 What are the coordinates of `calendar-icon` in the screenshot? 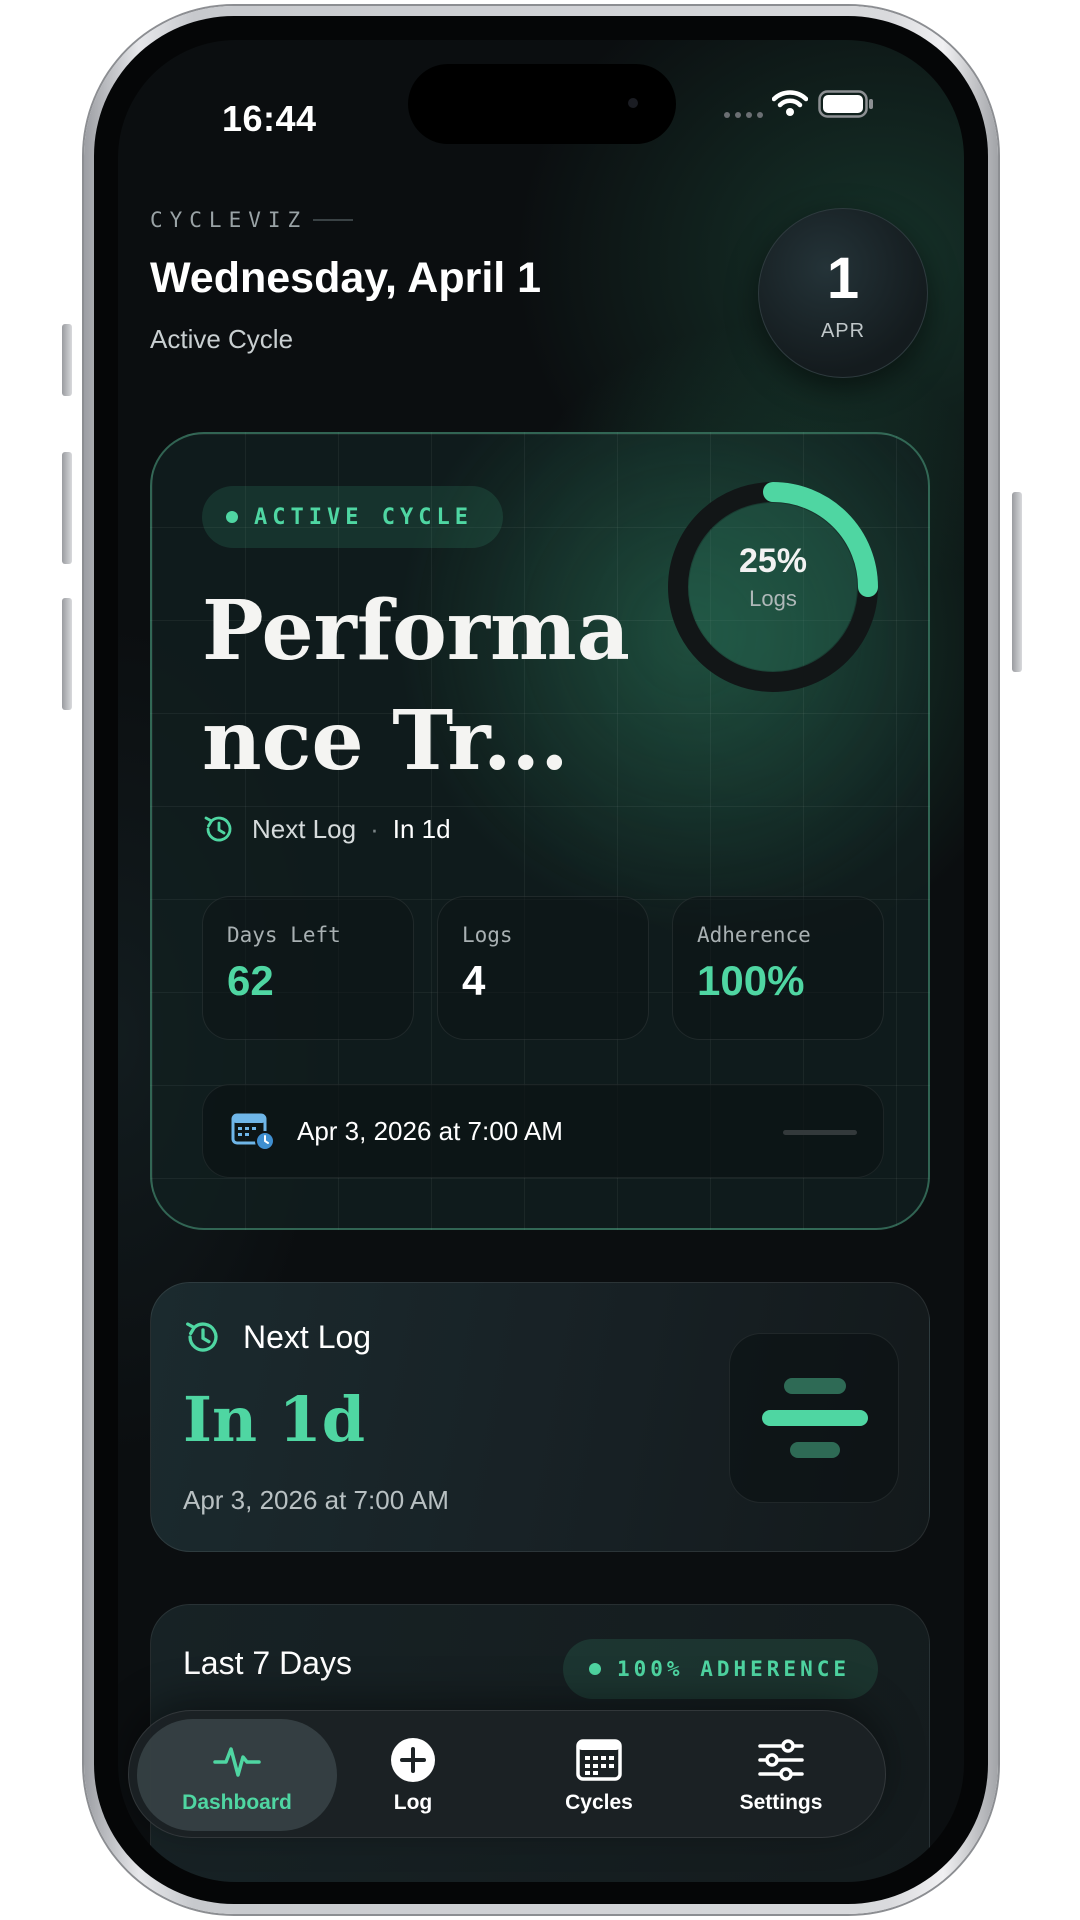 It's located at (599, 1760).